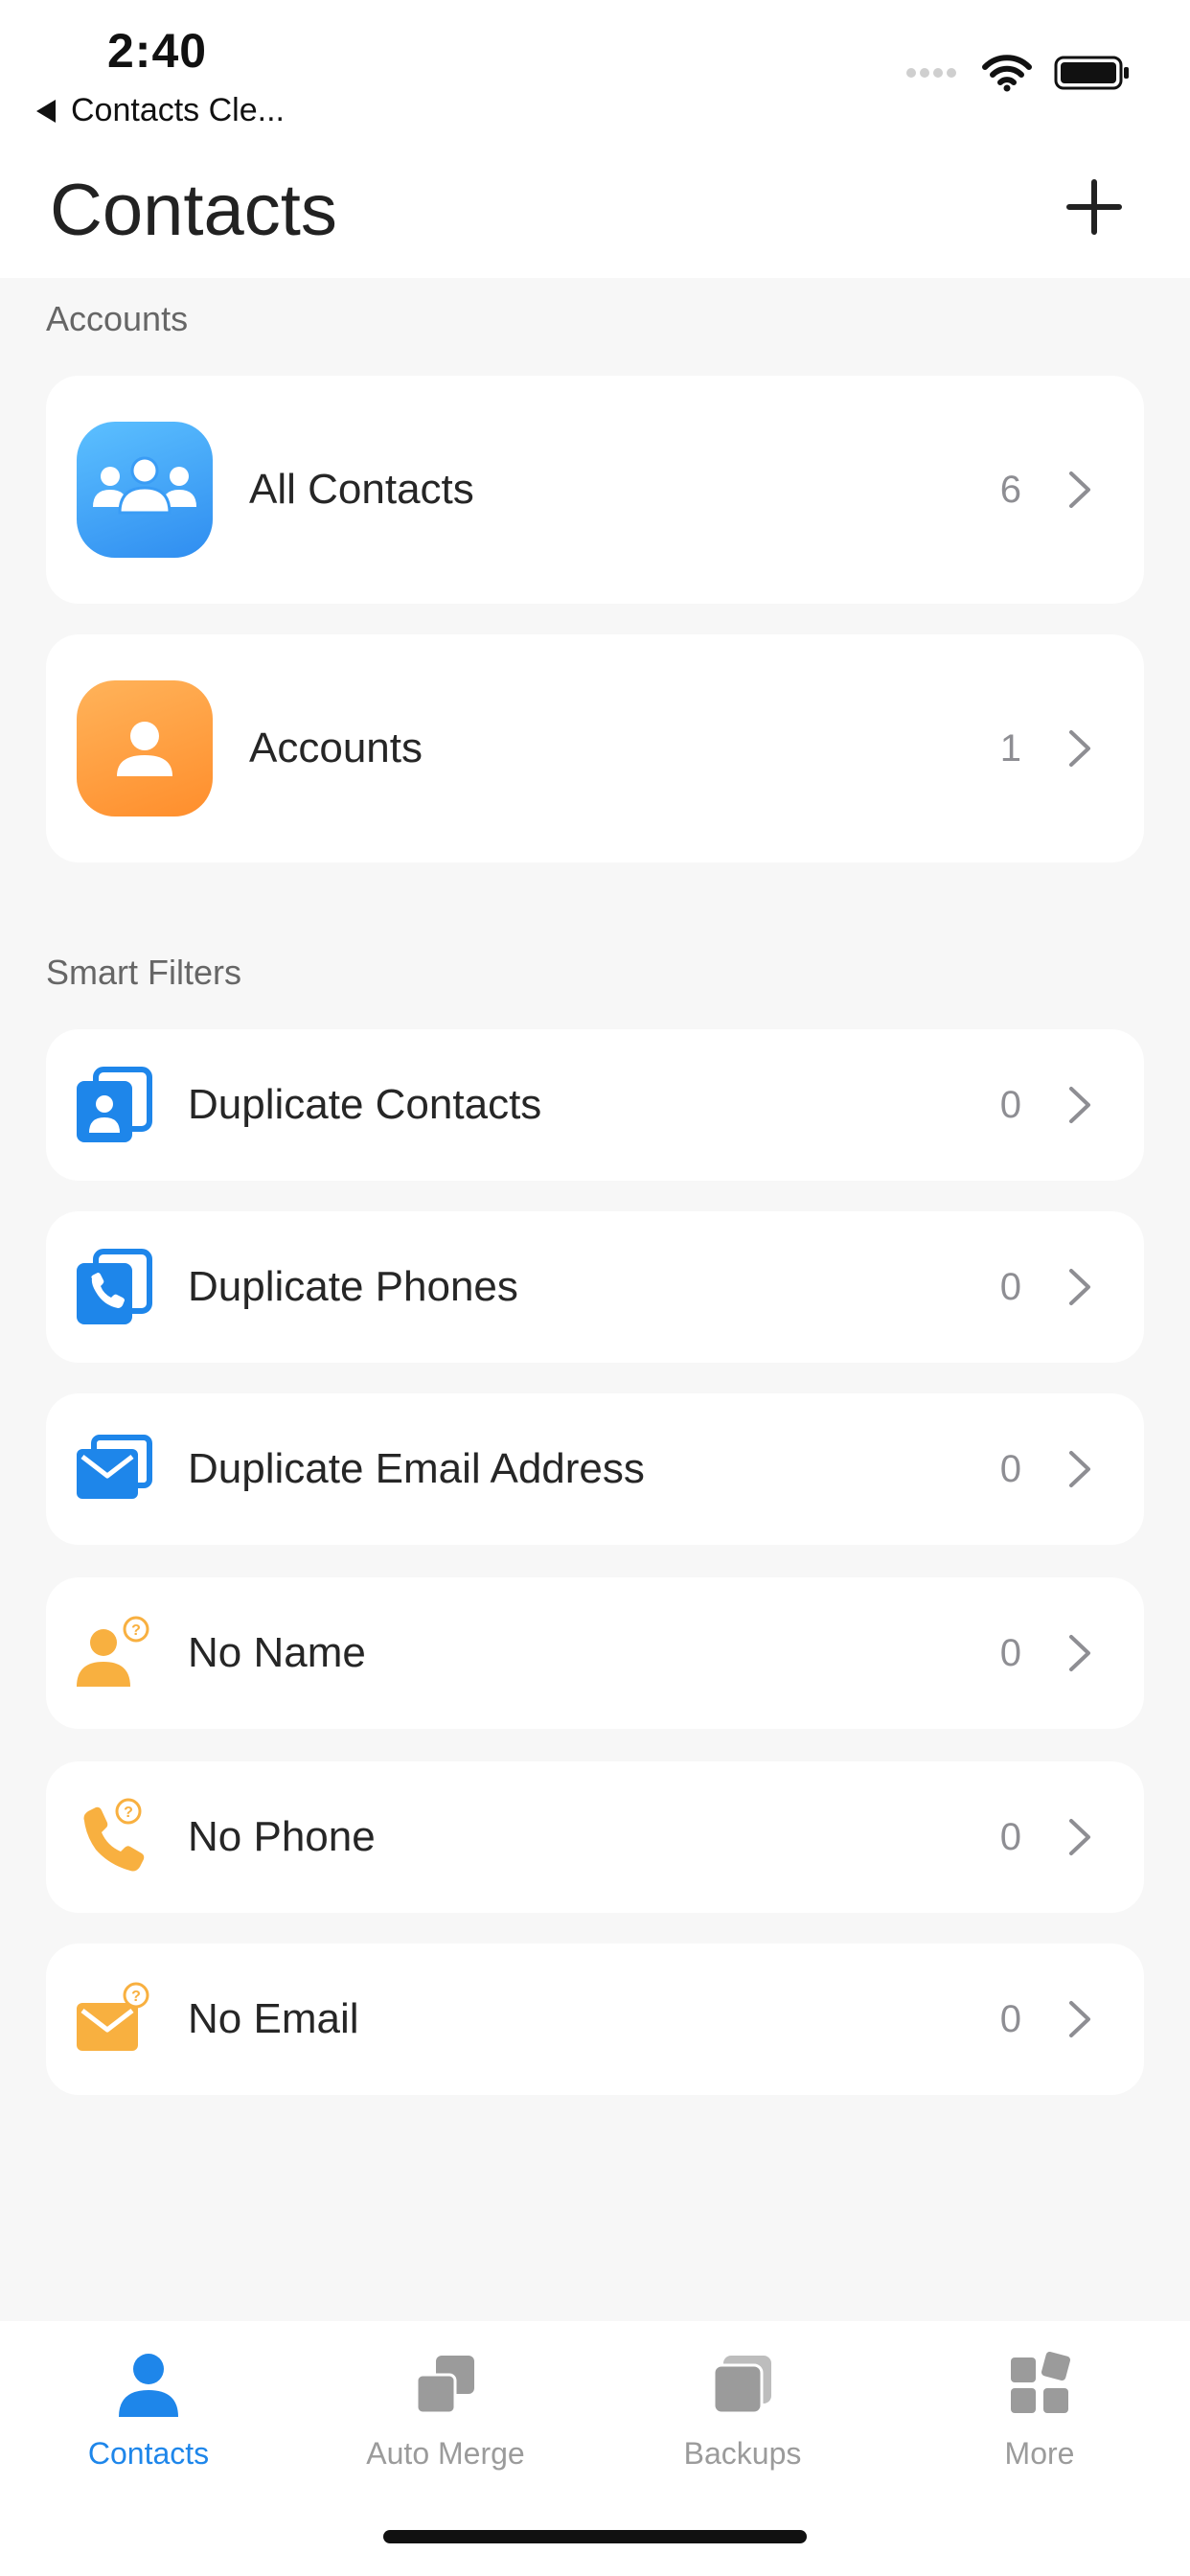 This screenshot has width=1190, height=2576. I want to click on row-label: Duplicate Contacts, so click(365, 1104).